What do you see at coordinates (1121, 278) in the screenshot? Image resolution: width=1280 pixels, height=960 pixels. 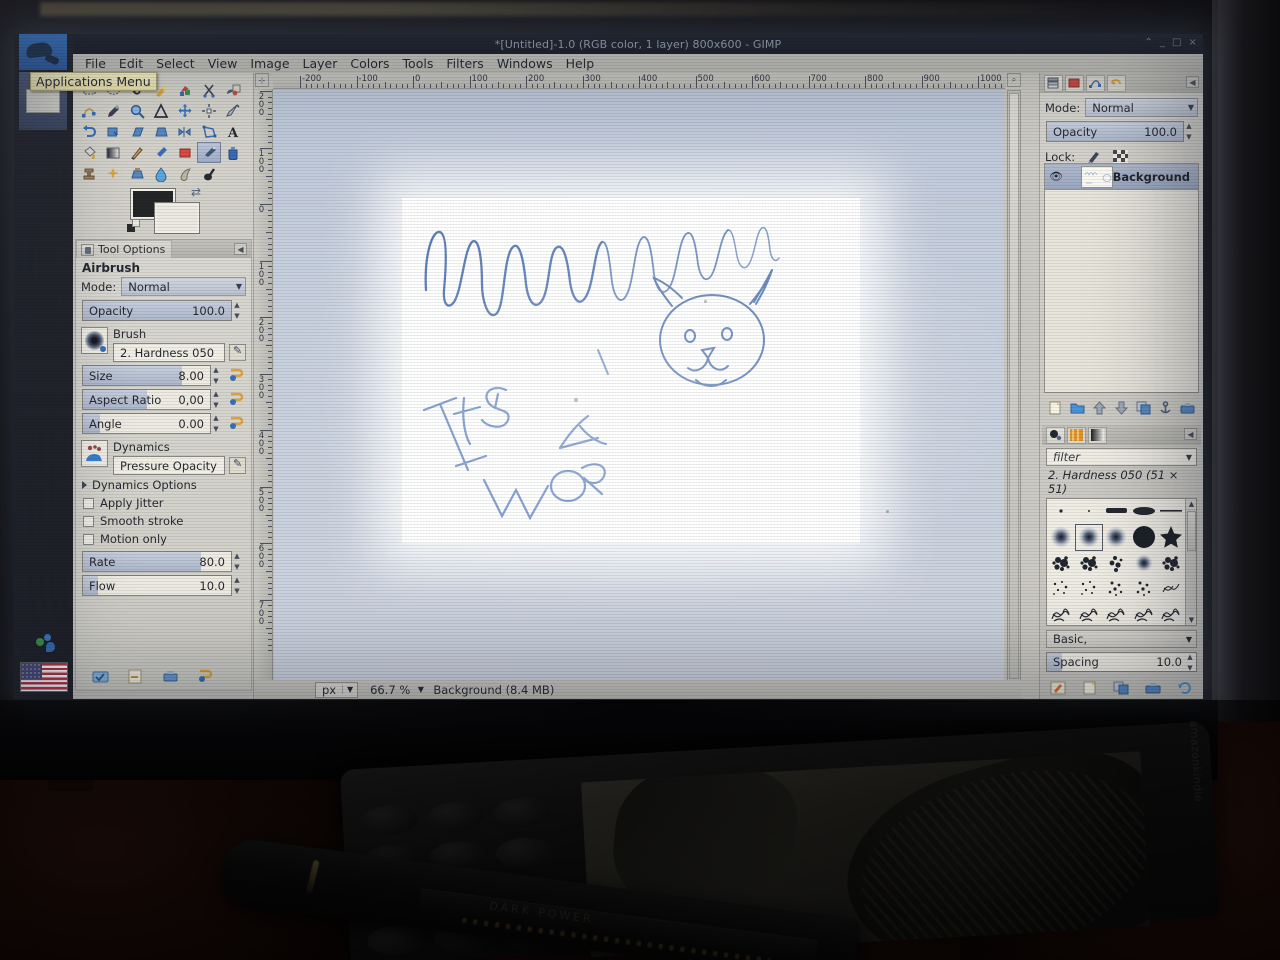 I see `layers-list: 👁 Background` at bounding box center [1121, 278].